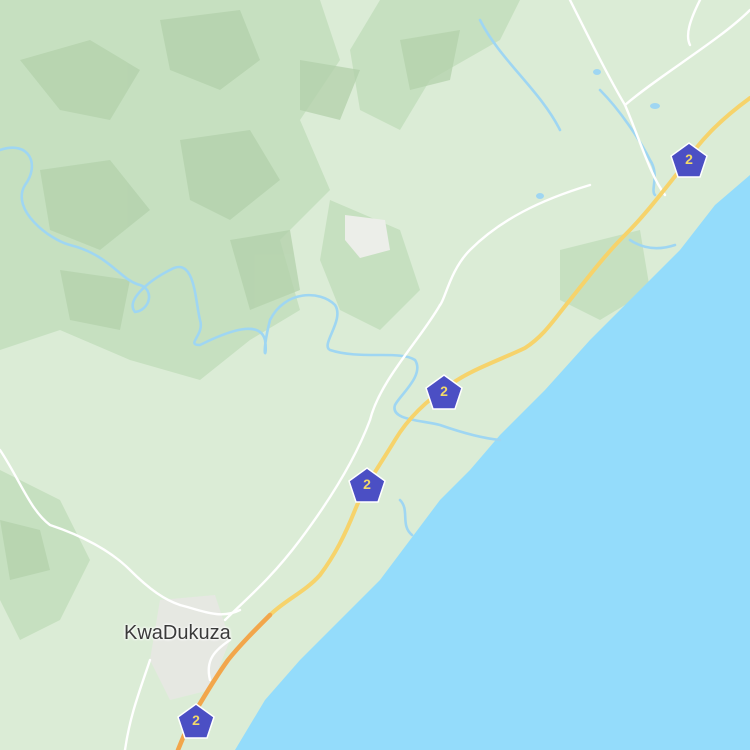  I want to click on place-label-kwadukuza: KwaDukuza, so click(177, 633).